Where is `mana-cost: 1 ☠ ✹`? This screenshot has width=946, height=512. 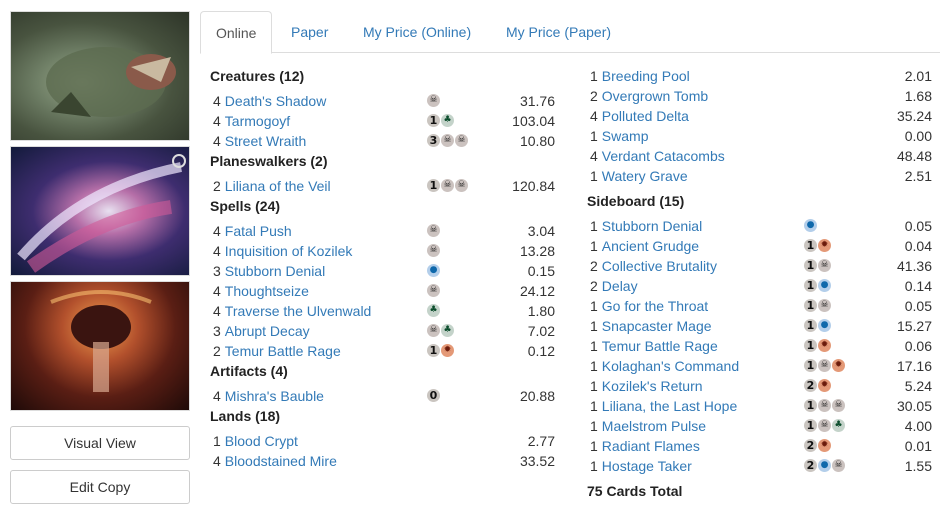
mana-cost: 1 ☠ ✹ is located at coordinates (825, 366).